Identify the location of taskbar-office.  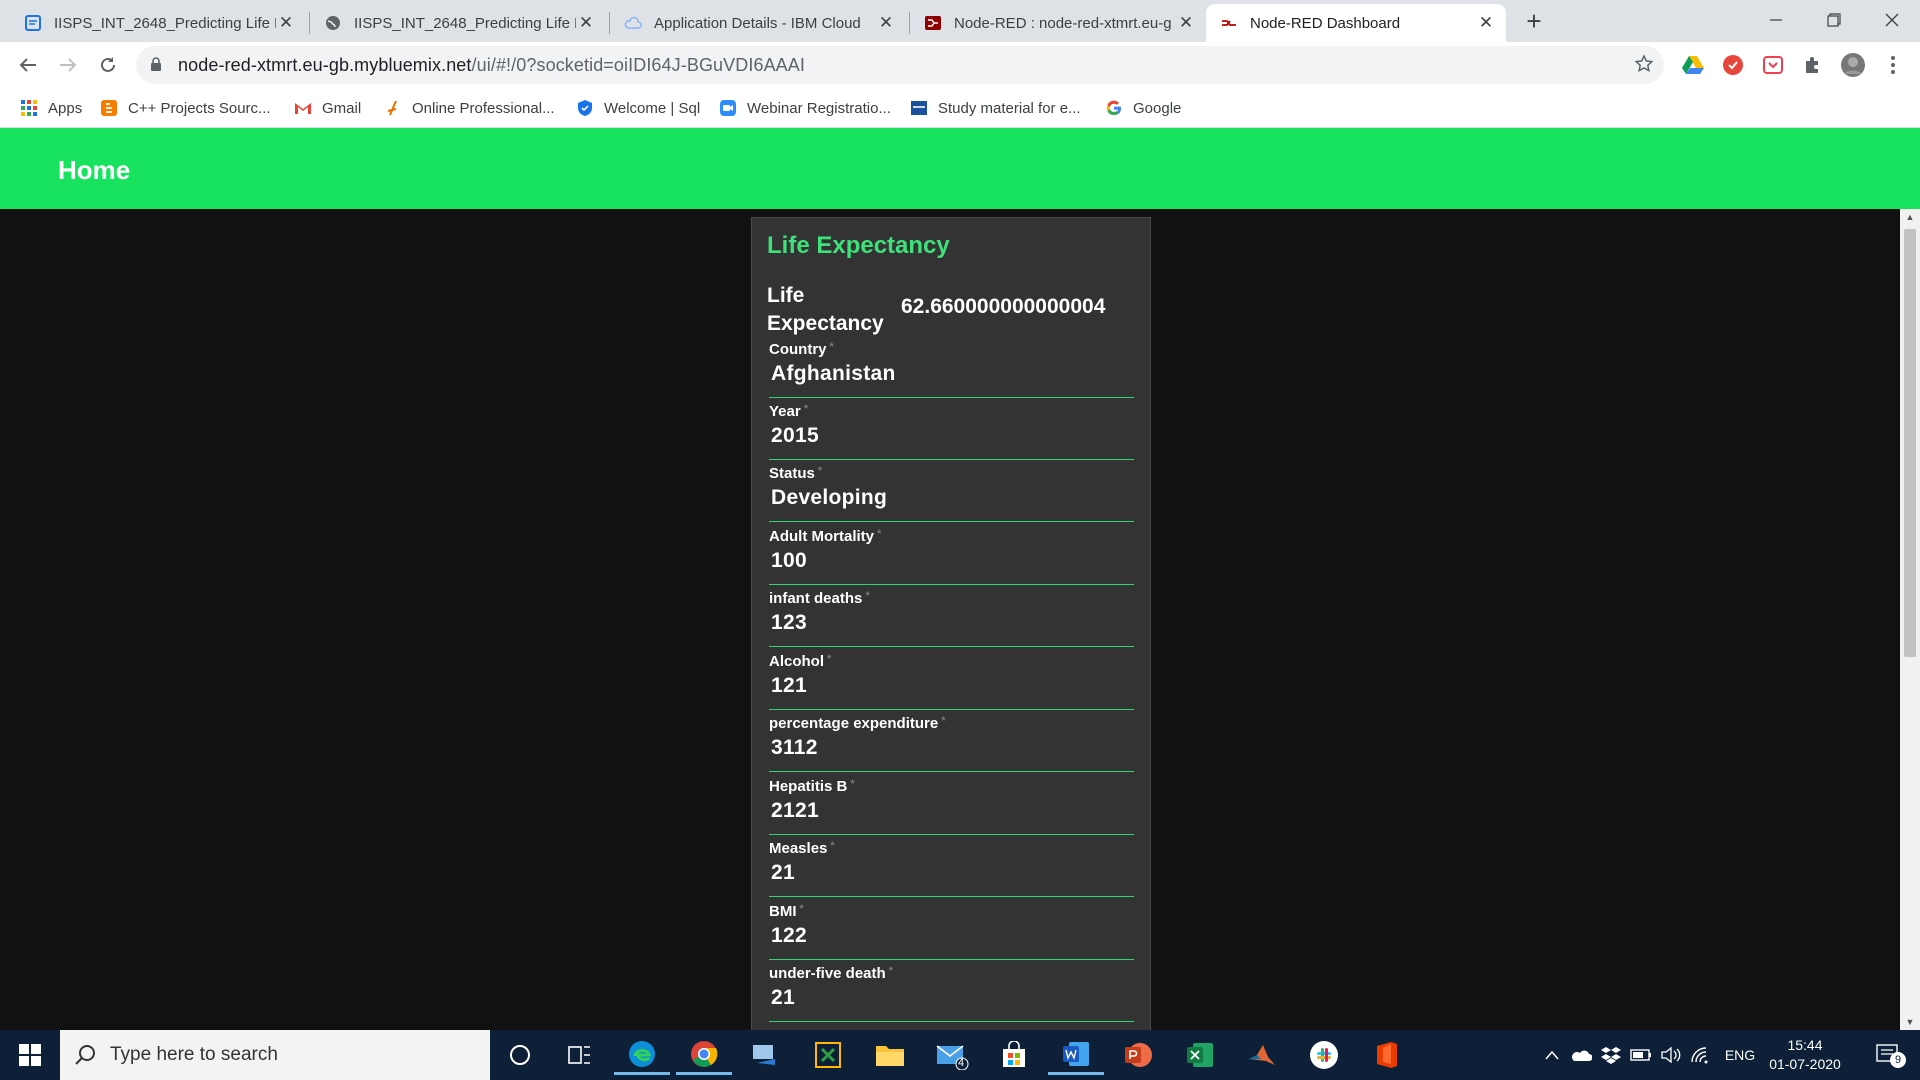
(1386, 1055).